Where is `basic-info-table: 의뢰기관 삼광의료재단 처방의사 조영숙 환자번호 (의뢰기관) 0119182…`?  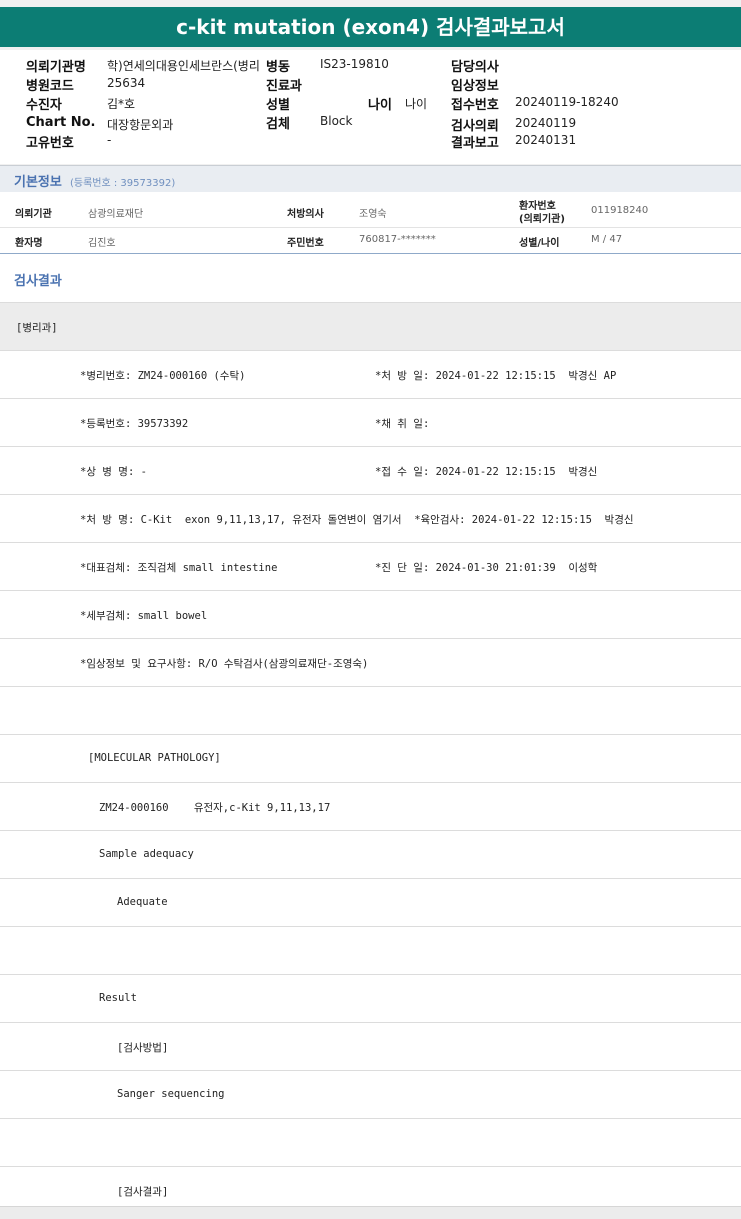 basic-info-table: 의뢰기관 삼광의료재단 처방의사 조영숙 환자번호 (의뢰기관) 0119182… is located at coordinates (370, 223).